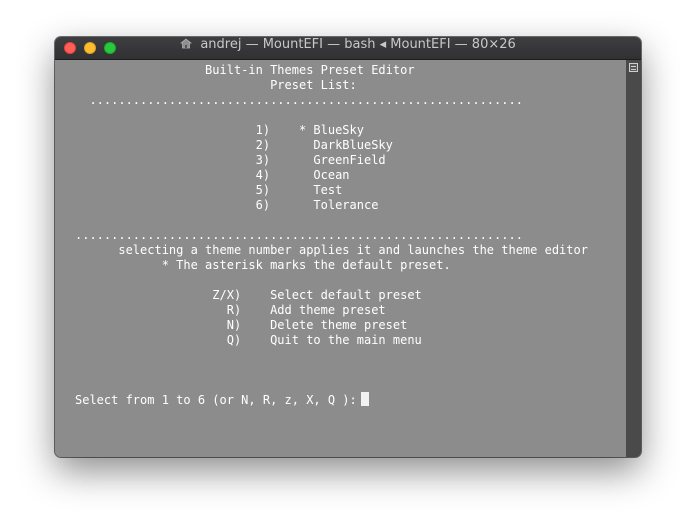  I want to click on terminal-line-7: 3) GreenField, so click(230, 160).